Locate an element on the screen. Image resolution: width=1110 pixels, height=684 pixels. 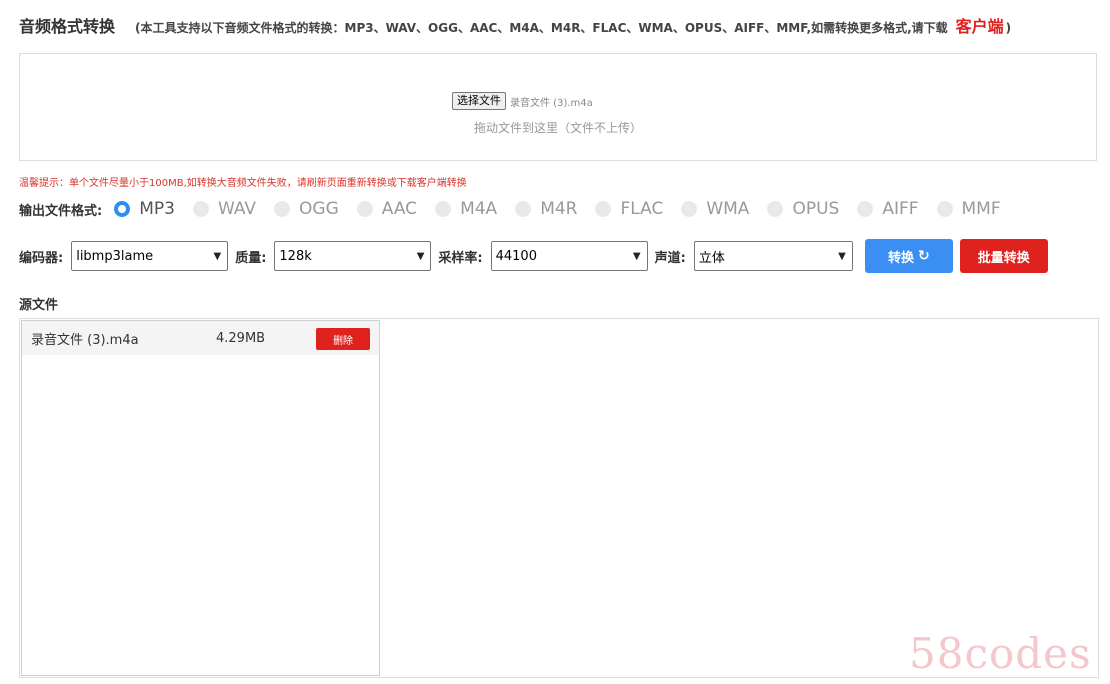
format-radio-mmf: MMF is located at coordinates (968, 209).